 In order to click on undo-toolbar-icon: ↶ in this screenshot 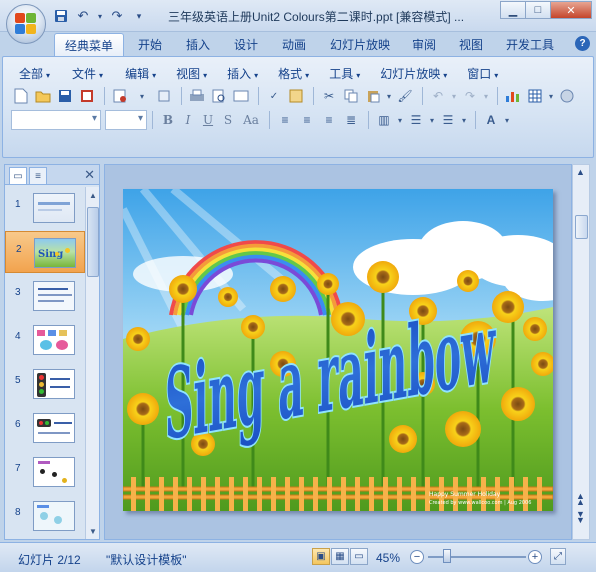, I will do `click(438, 96)`.